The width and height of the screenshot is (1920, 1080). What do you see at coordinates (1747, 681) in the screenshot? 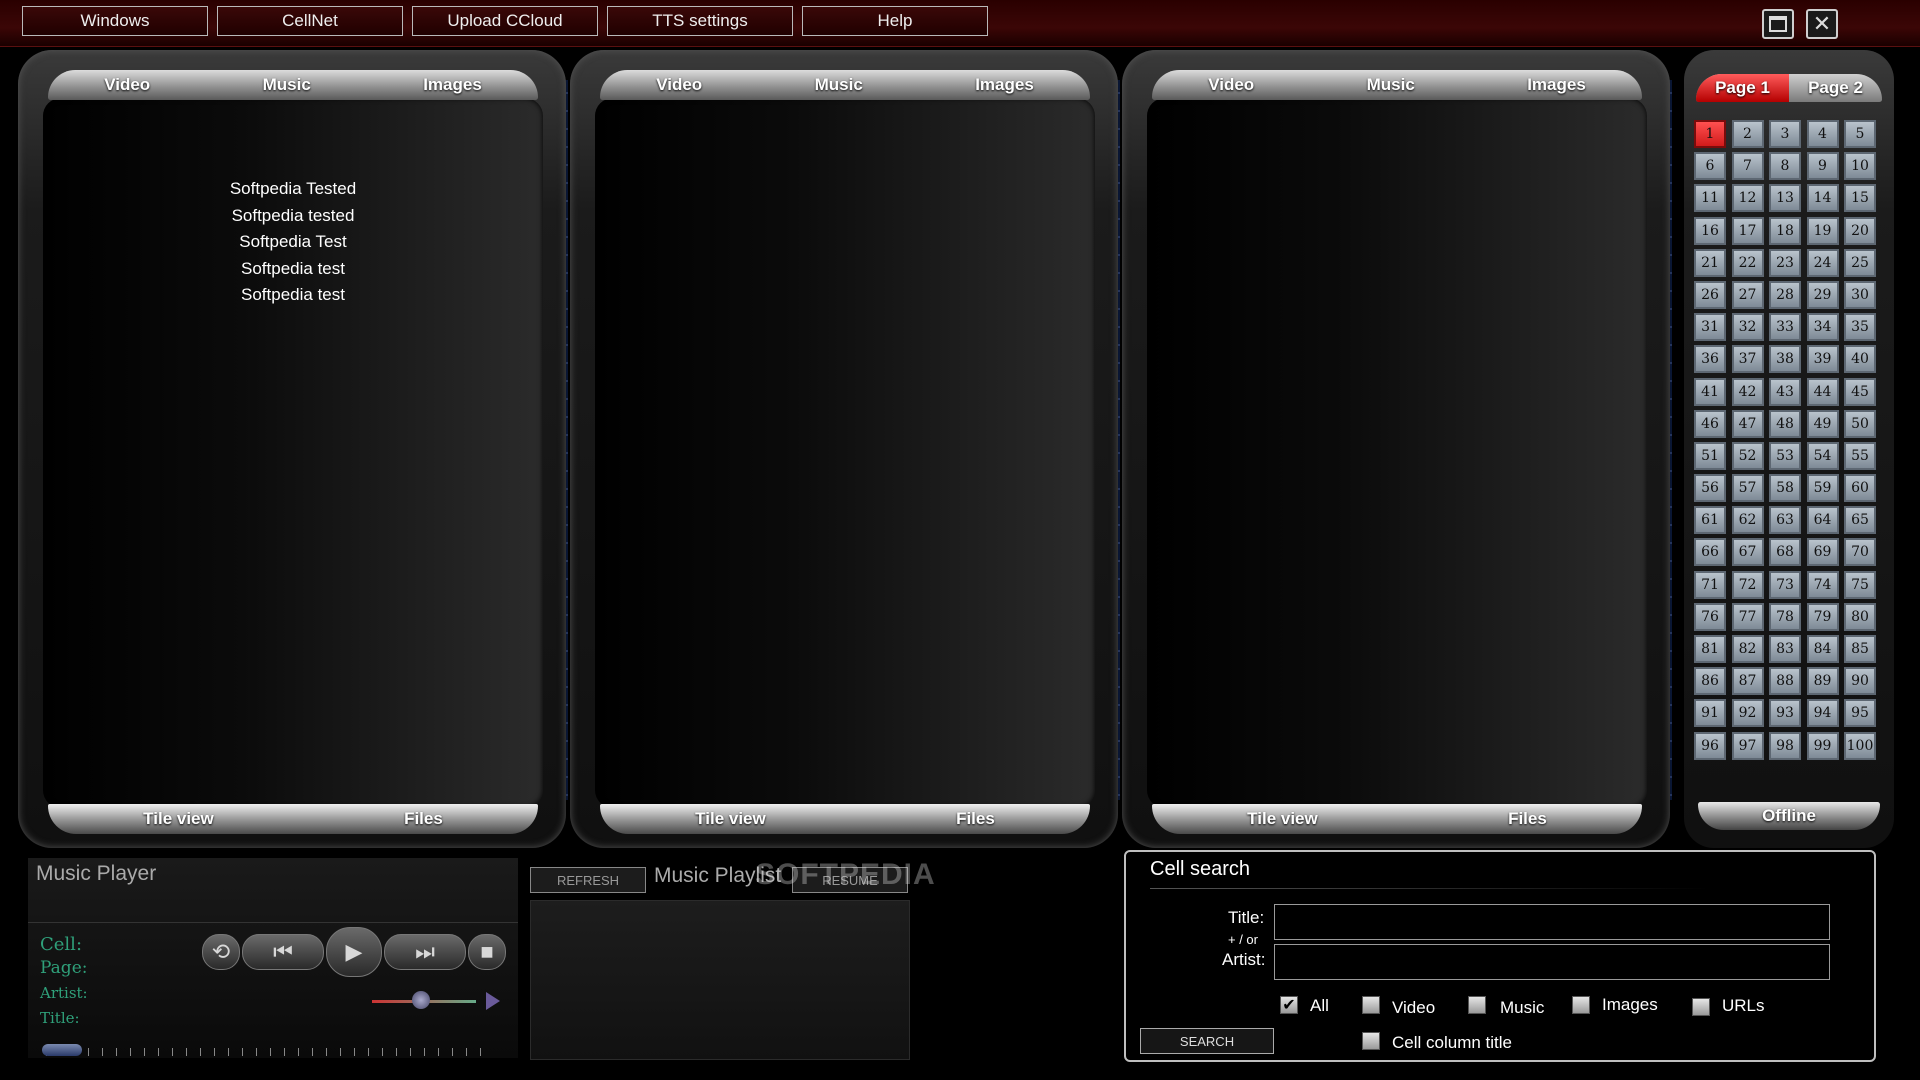
I see `page-cell-87: 87` at bounding box center [1747, 681].